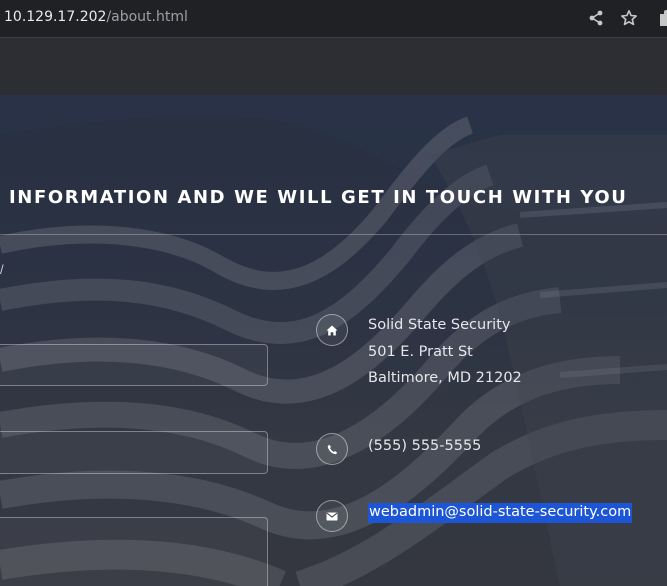  What do you see at coordinates (147, 17) in the screenshot?
I see `url-path: /about.html` at bounding box center [147, 17].